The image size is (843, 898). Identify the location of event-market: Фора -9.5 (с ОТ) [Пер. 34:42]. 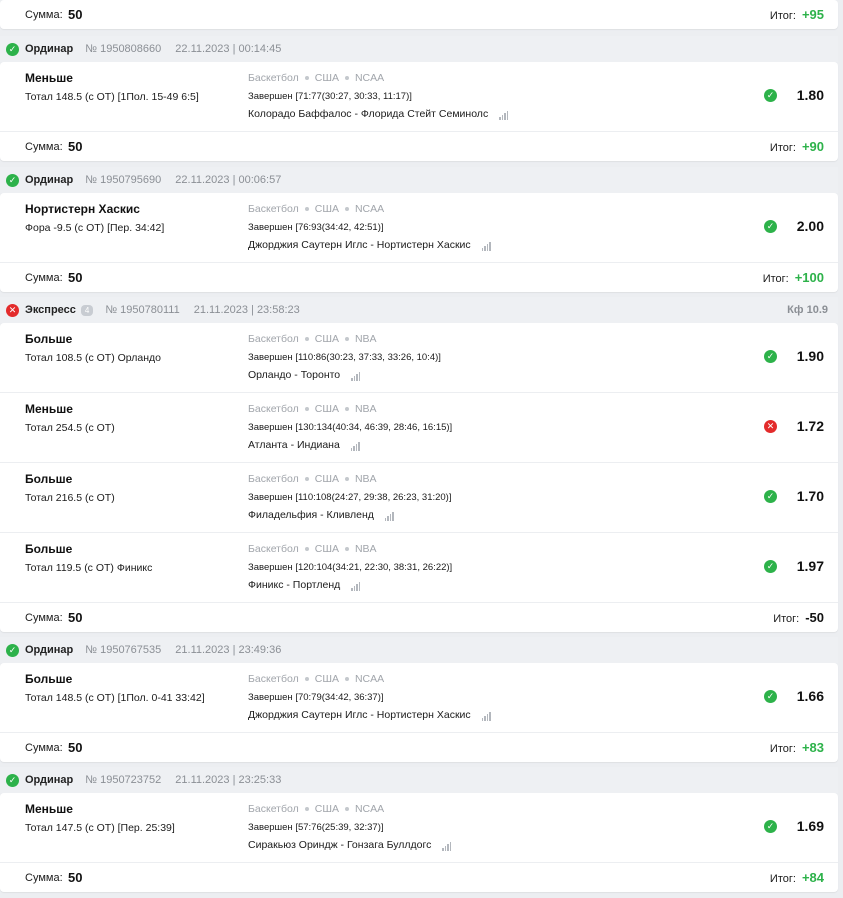
(95, 228).